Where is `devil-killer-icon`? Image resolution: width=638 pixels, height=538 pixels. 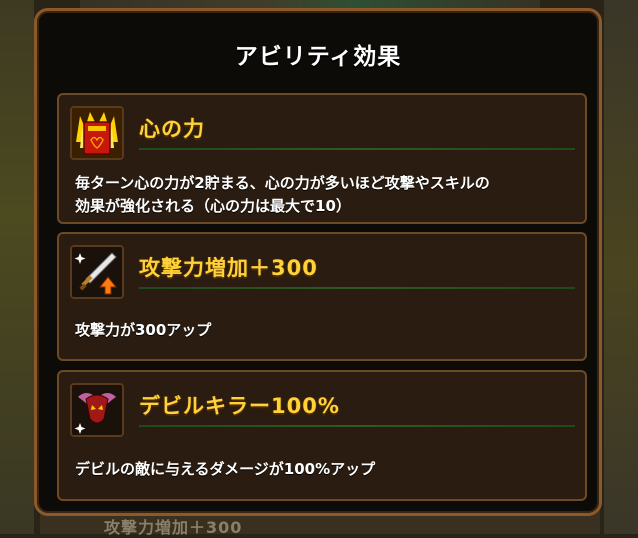 devil-killer-icon is located at coordinates (97, 410).